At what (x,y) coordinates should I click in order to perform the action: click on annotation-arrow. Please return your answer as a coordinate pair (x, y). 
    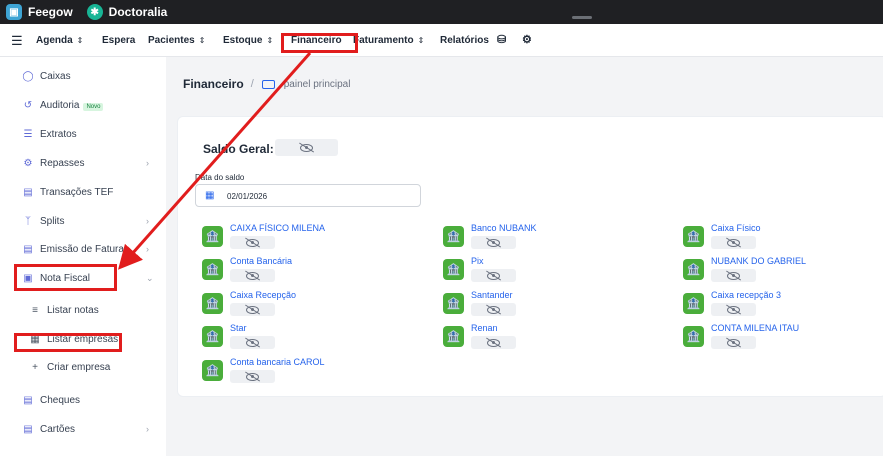
    Looking at the image, I should click on (215, 161).